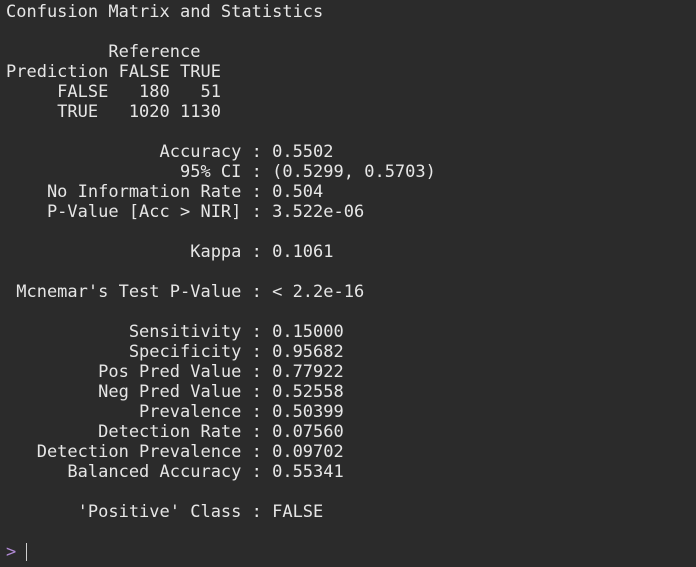 This screenshot has width=696, height=567. What do you see at coordinates (103, 52) in the screenshot?
I see `console-line: Reference` at bounding box center [103, 52].